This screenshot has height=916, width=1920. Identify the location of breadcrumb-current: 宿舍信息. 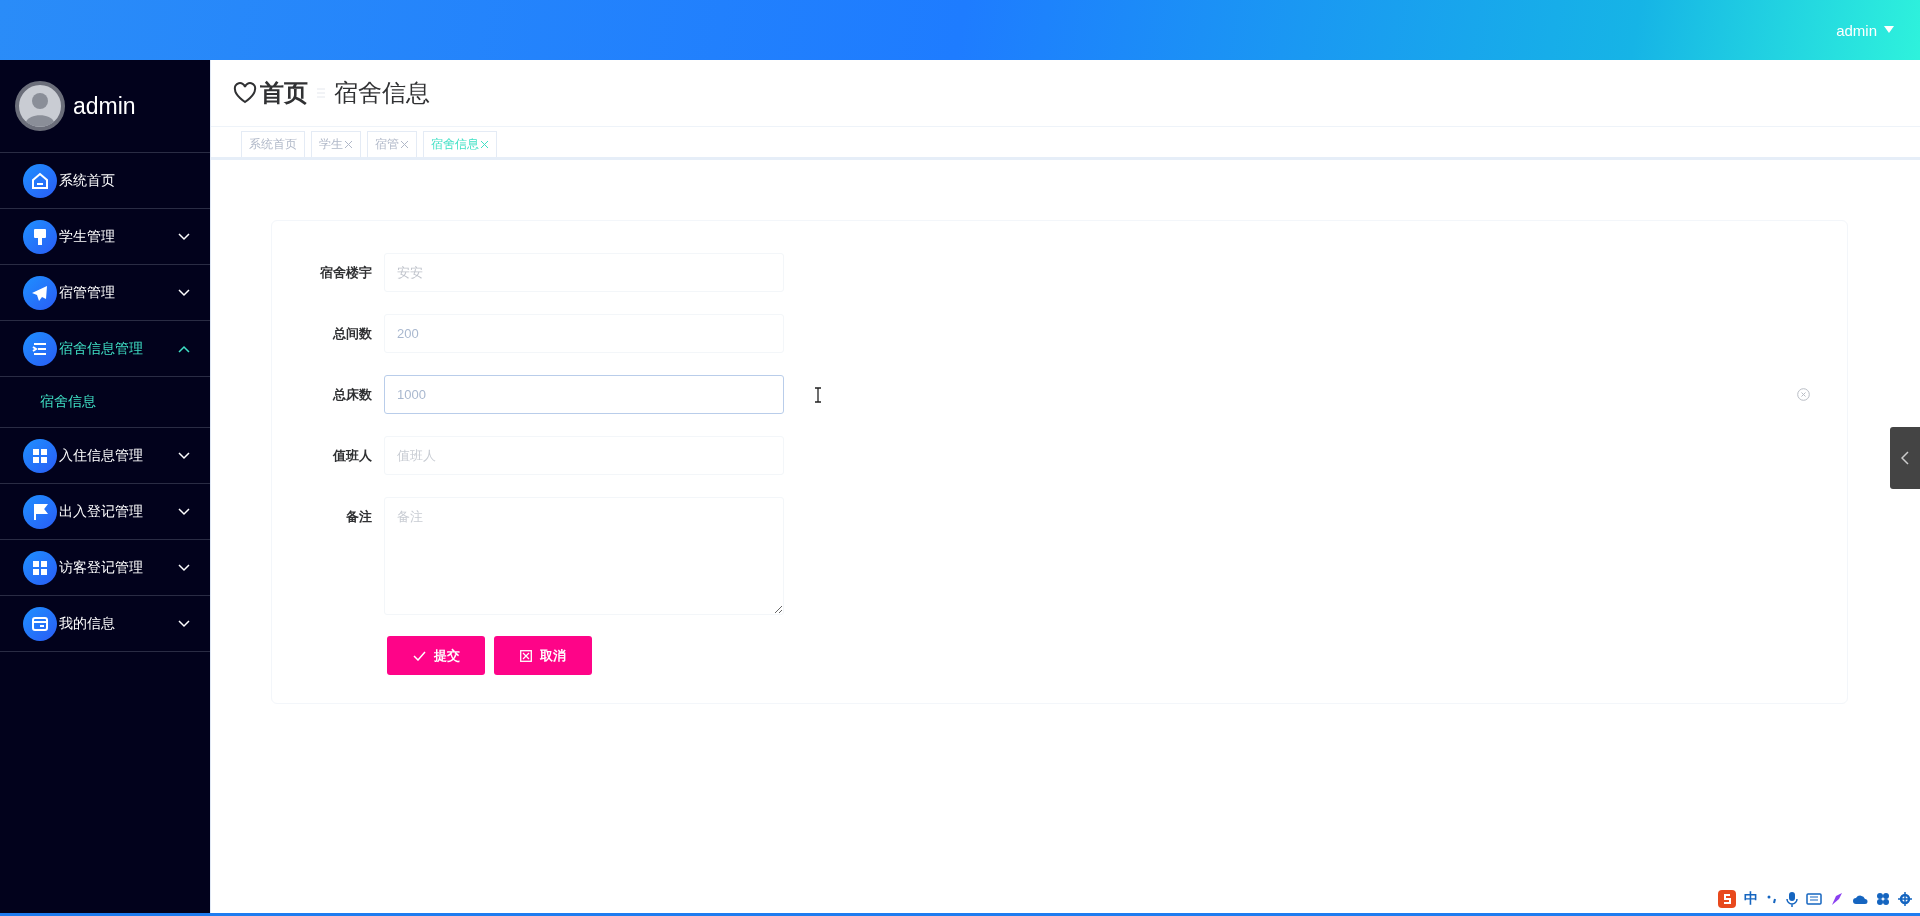
(382, 93).